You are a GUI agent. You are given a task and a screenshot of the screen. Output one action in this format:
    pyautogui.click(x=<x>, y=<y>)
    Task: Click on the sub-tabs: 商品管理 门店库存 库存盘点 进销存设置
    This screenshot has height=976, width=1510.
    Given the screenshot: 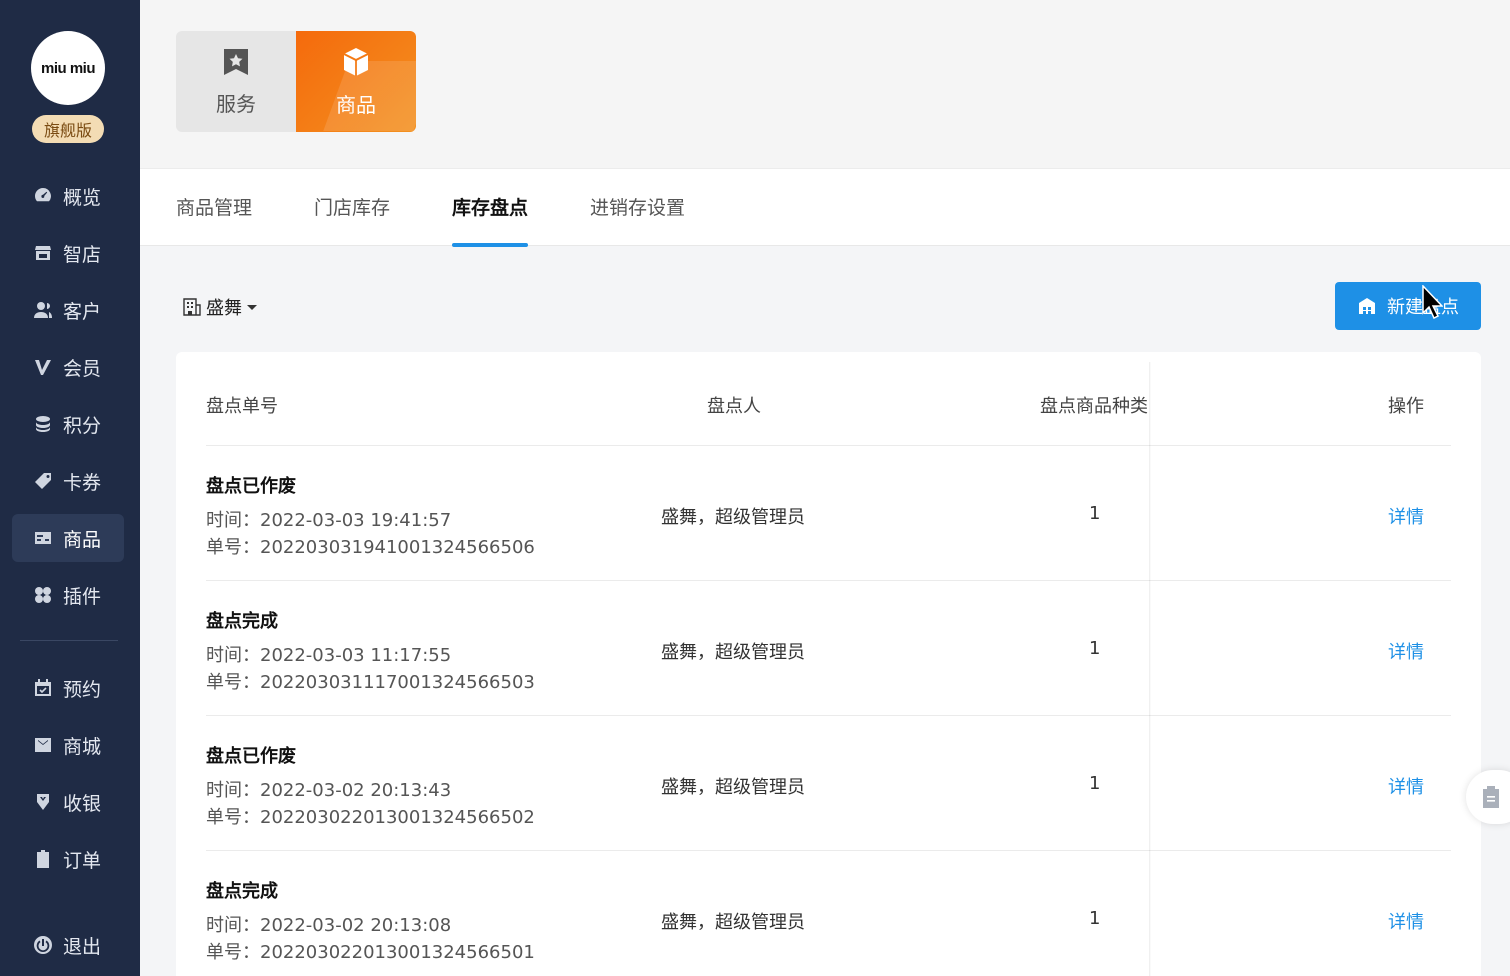 What is the action you would take?
    pyautogui.click(x=825, y=207)
    